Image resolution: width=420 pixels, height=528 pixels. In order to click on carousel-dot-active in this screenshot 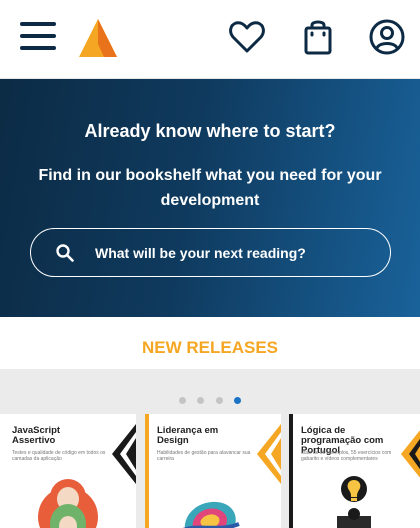, I will do `click(237, 400)`.